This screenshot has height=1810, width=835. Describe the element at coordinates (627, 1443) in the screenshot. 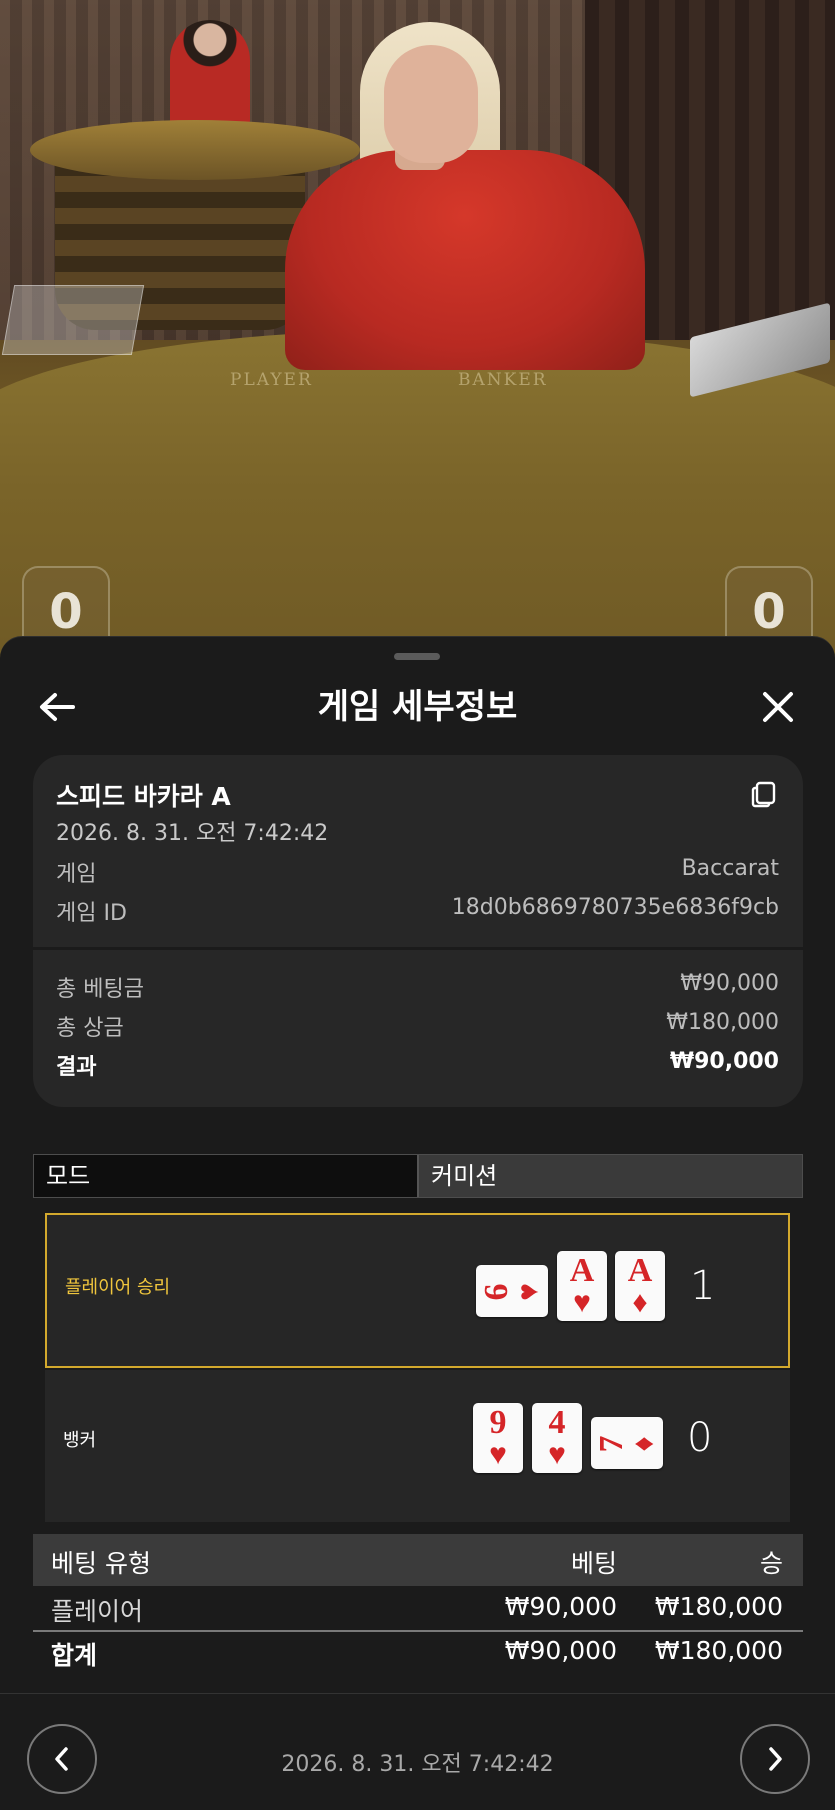

I see `playing-card: 7 ♦` at that location.